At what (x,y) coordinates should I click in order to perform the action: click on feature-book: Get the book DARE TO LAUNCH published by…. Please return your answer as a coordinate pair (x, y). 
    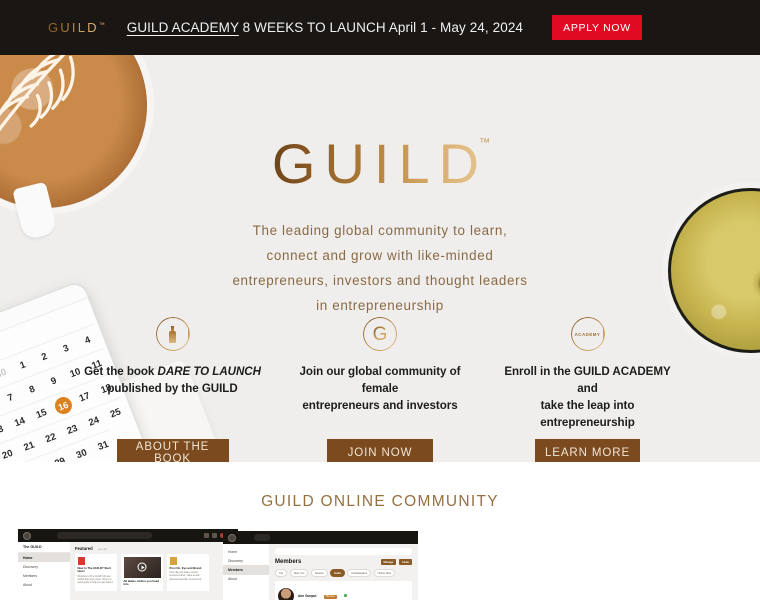
    Looking at the image, I should click on (172, 374).